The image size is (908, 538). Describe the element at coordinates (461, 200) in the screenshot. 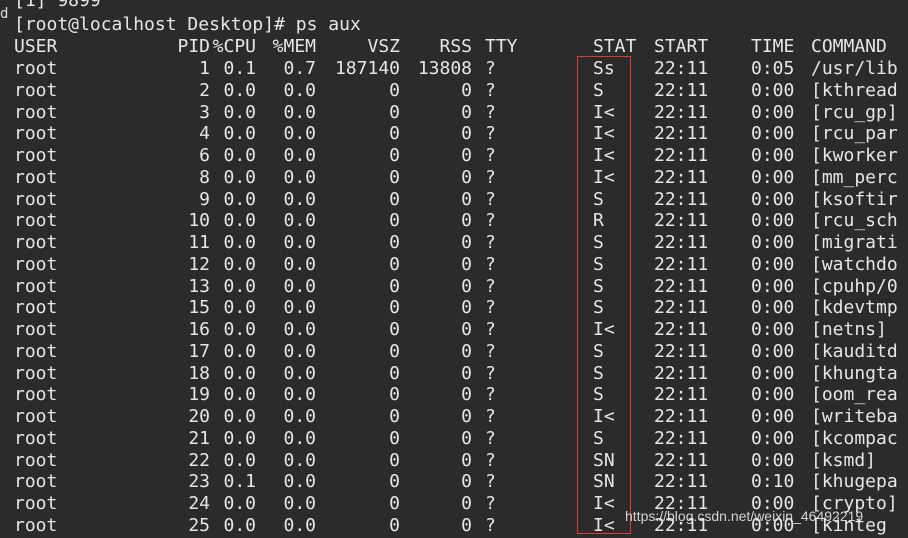

I see `process-row: root 9 0.0 0.0 0 0? S 22:11 0:00 [ksoftir` at that location.